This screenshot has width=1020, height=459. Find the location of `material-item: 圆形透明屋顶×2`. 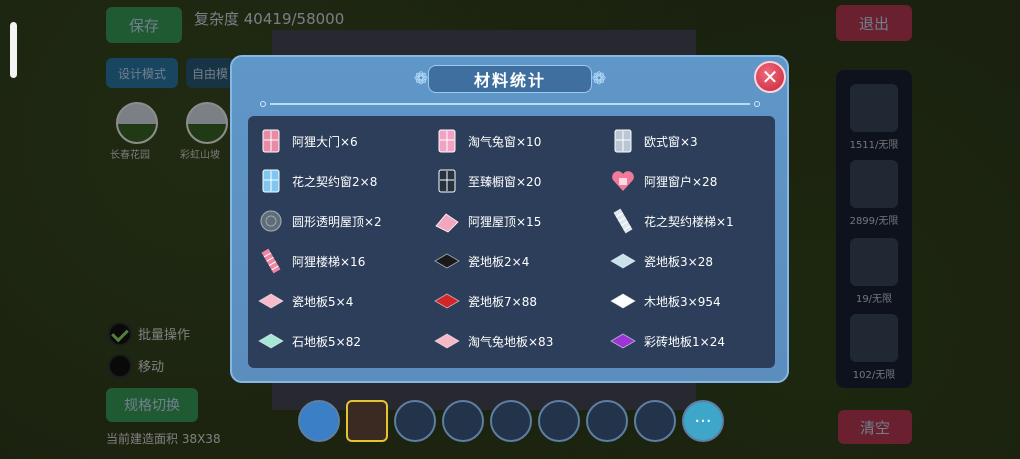

material-item: 圆形透明屋顶×2 is located at coordinates (320, 221).